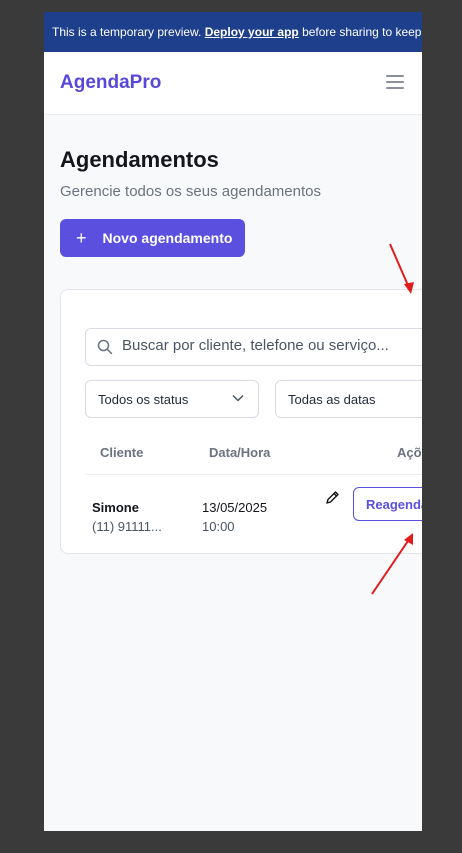  I want to click on chevron-down-icon, so click(238, 398).